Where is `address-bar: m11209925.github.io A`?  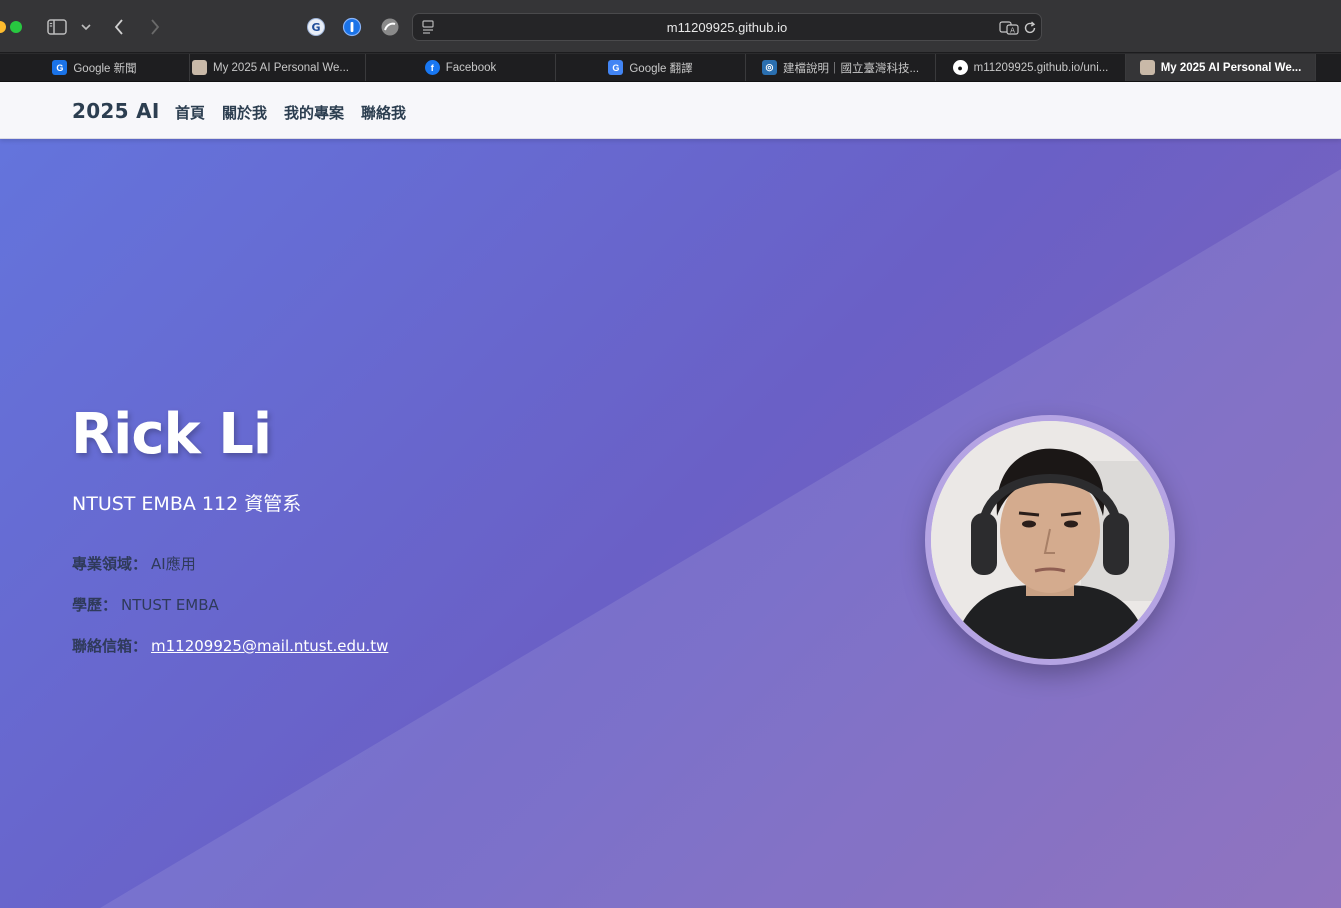 address-bar: m11209925.github.io A is located at coordinates (727, 27).